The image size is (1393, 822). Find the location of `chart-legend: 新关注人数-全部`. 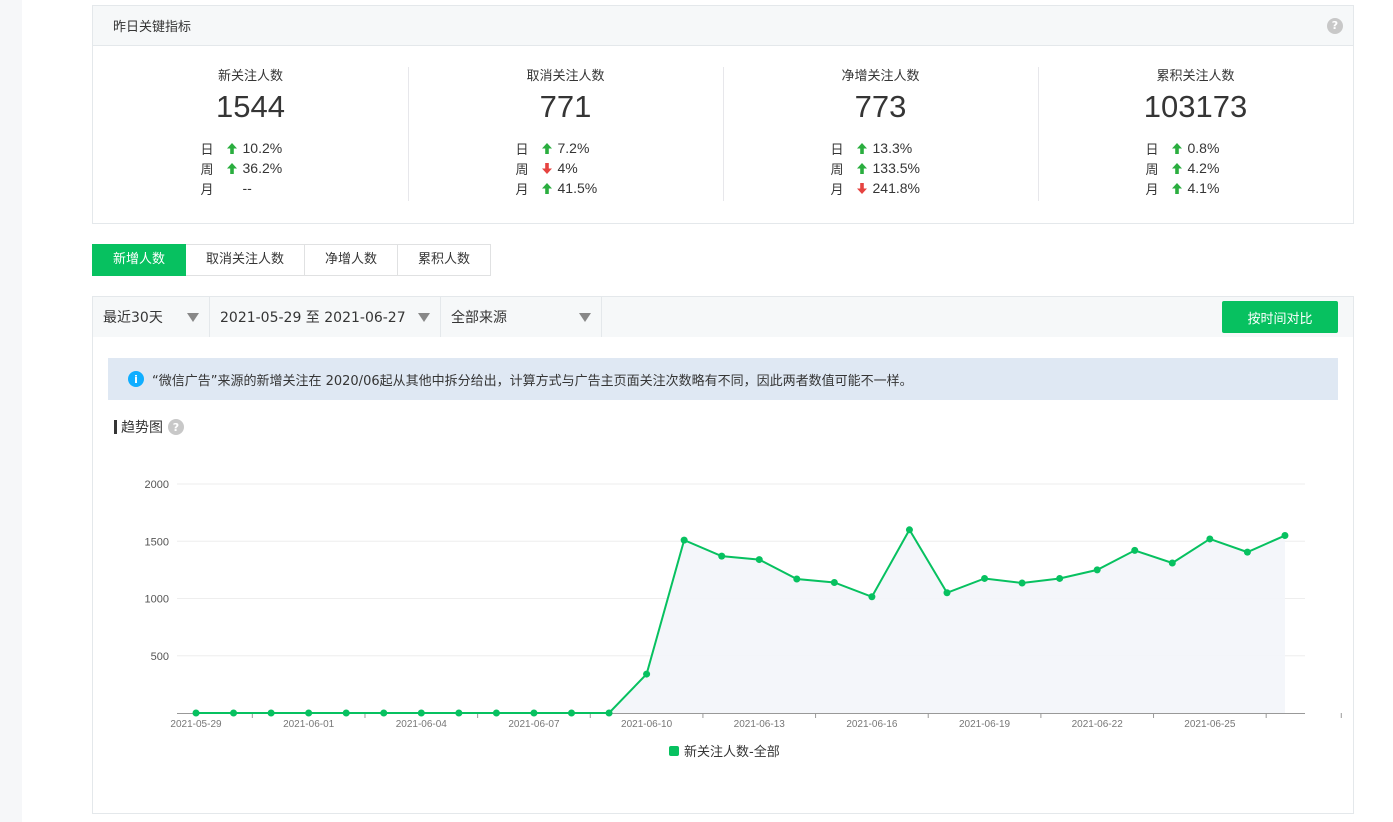

chart-legend: 新关注人数-全部 is located at coordinates (724, 750).